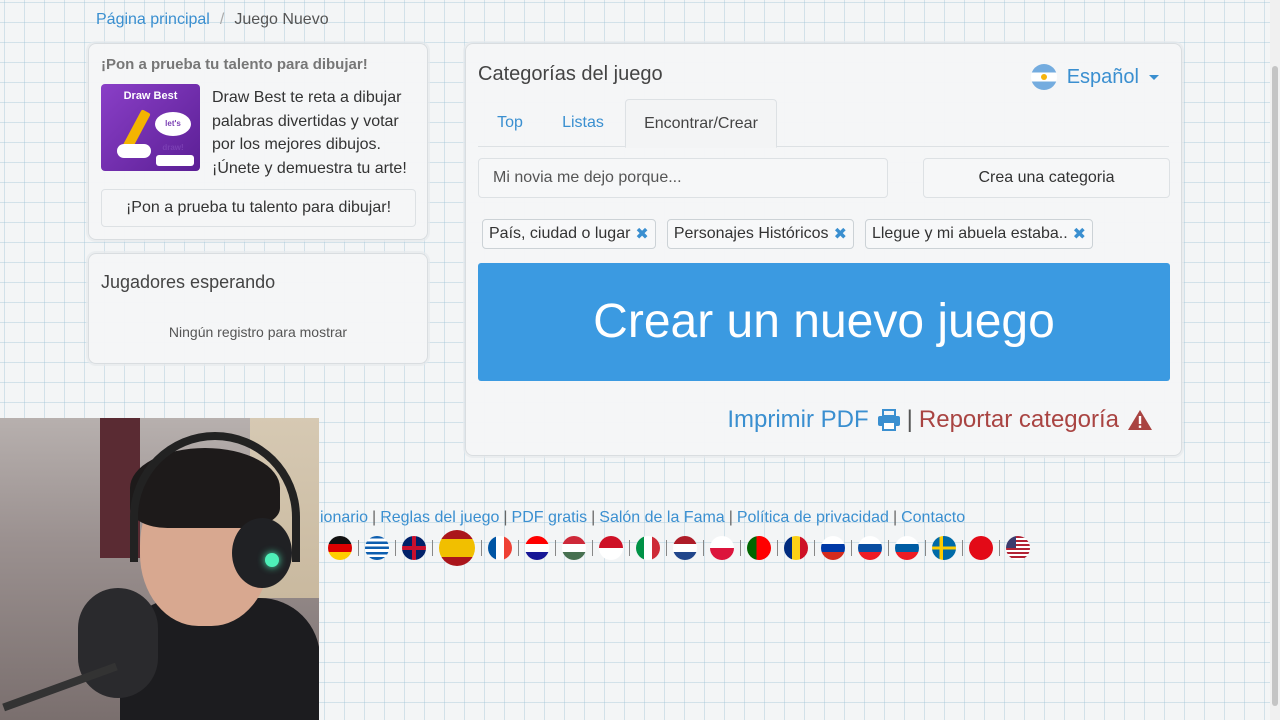 The height and width of the screenshot is (720, 1280). Describe the element at coordinates (560, 233) in the screenshot. I see `category-chip-label: País, ciudad o lugar` at that location.